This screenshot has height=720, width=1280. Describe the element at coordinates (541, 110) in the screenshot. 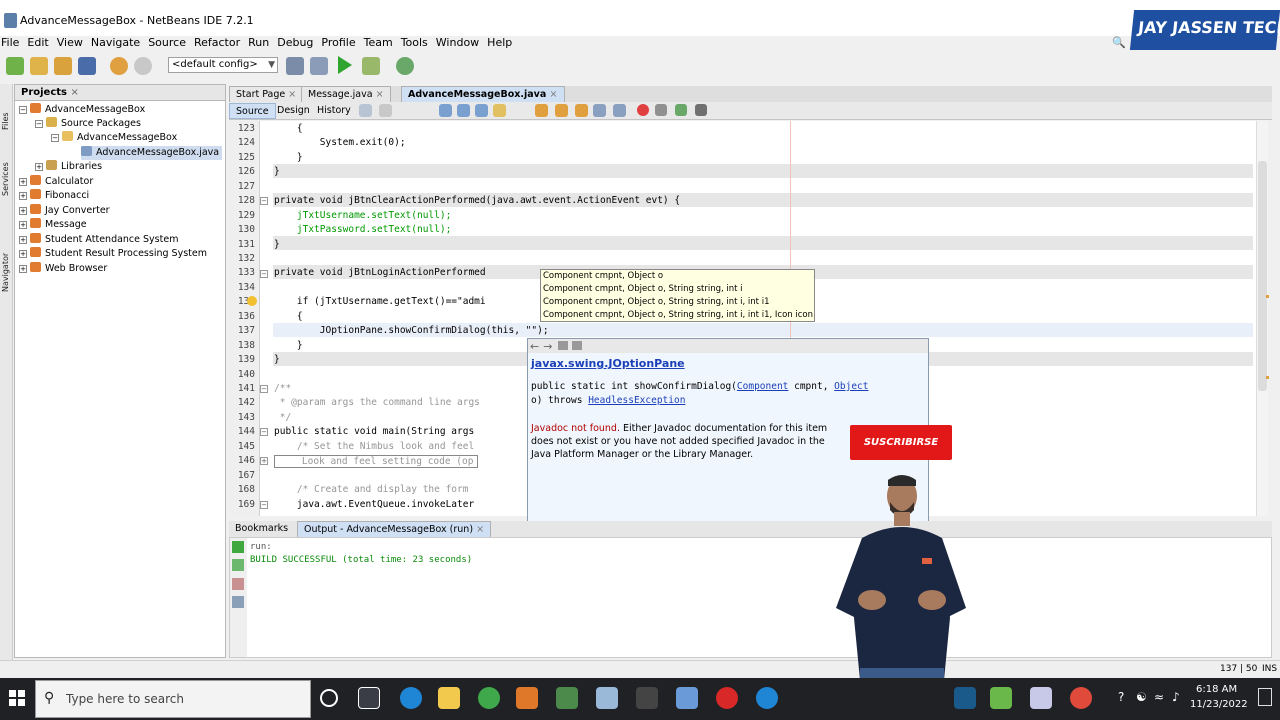

I see `bookmark-icon` at that location.